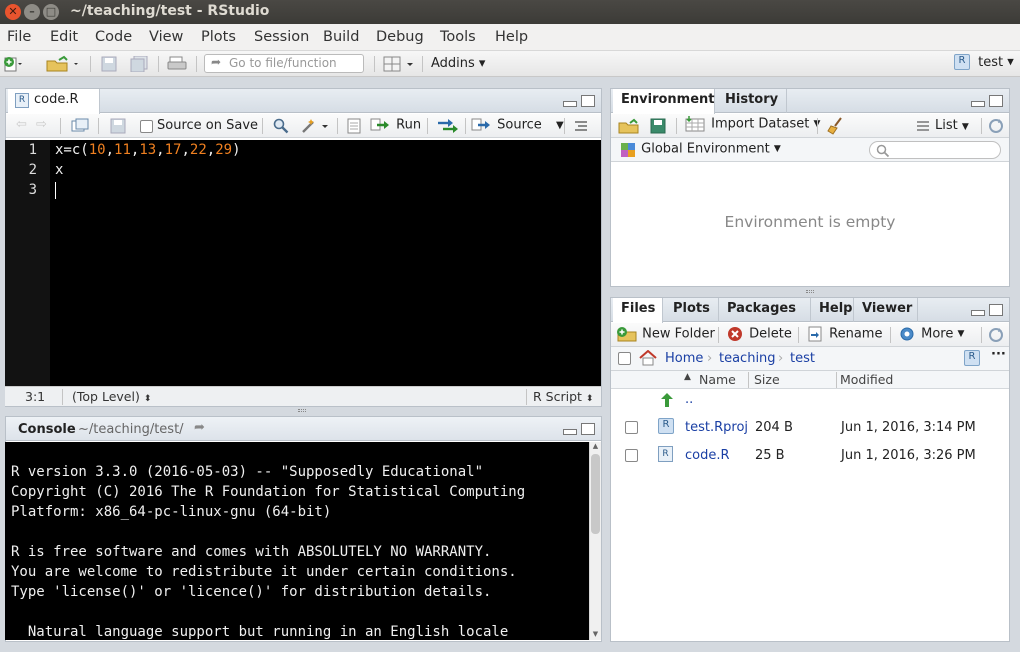  I want to click on source-button: Source ▼, so click(517, 126).